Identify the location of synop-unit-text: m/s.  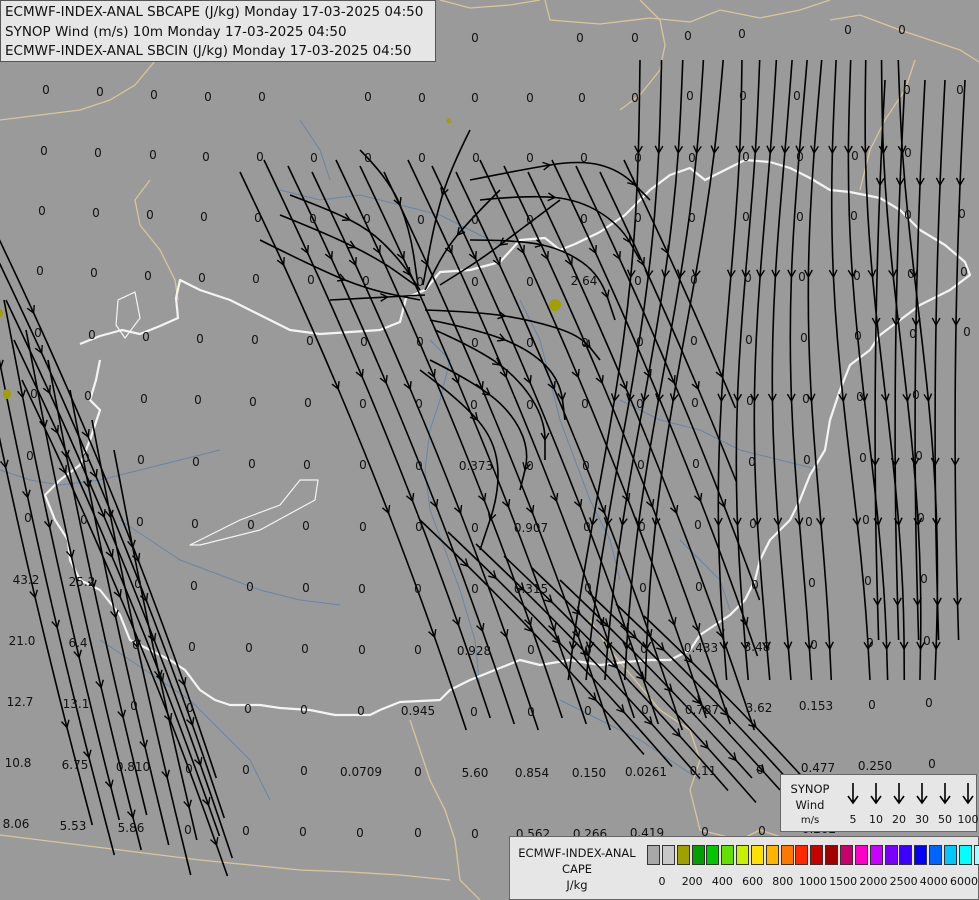
(810, 820).